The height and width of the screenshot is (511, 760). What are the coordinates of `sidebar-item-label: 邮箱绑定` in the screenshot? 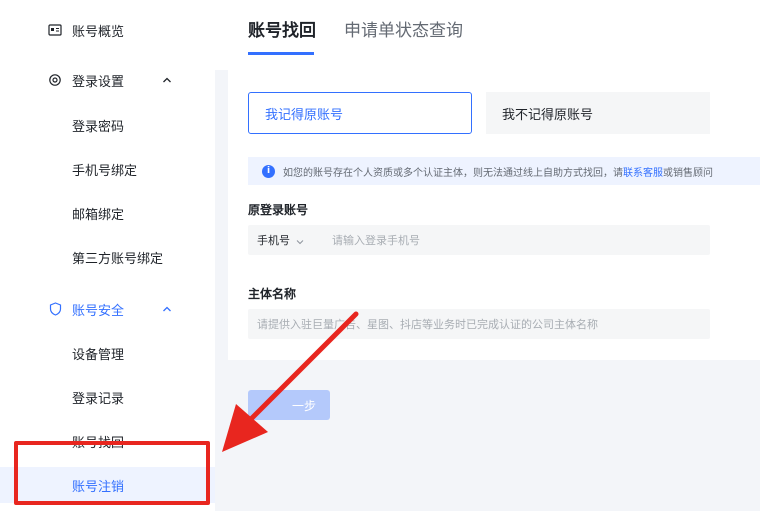 It's located at (98, 215).